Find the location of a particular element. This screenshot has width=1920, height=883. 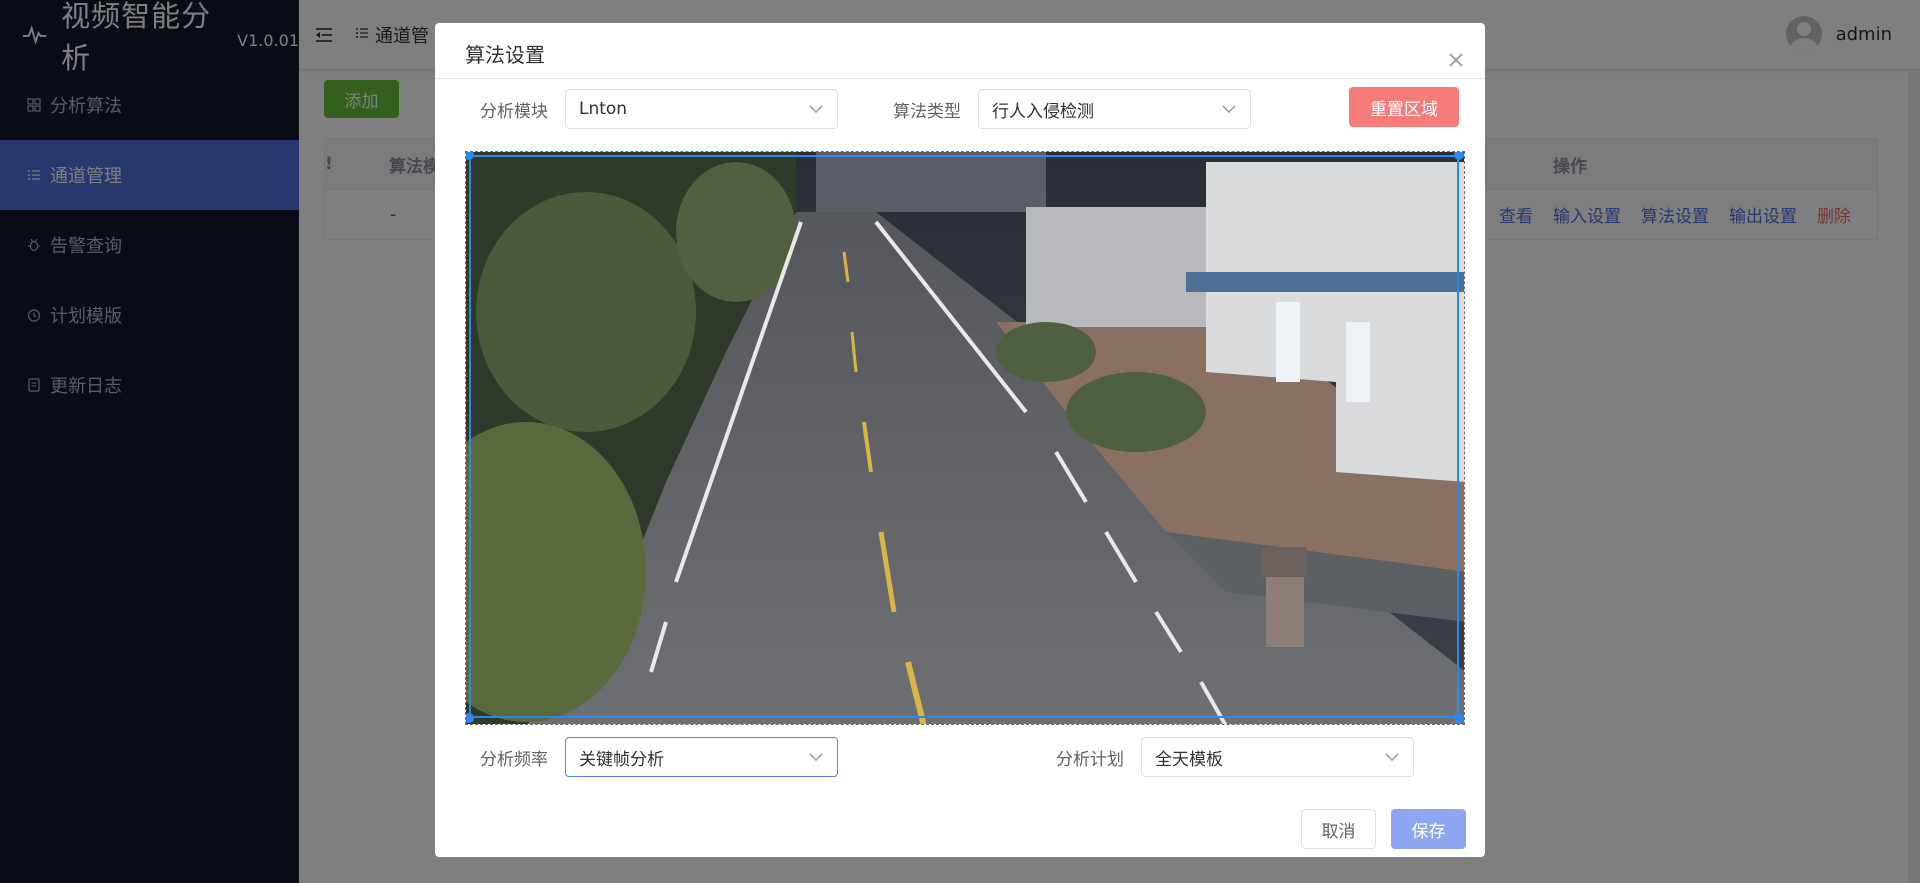

save-button: 保存 is located at coordinates (1428, 829).